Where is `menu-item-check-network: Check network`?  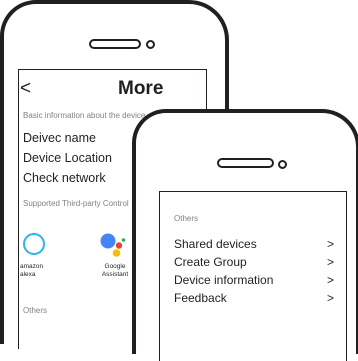
menu-item-check-network: Check network is located at coordinates (64, 178).